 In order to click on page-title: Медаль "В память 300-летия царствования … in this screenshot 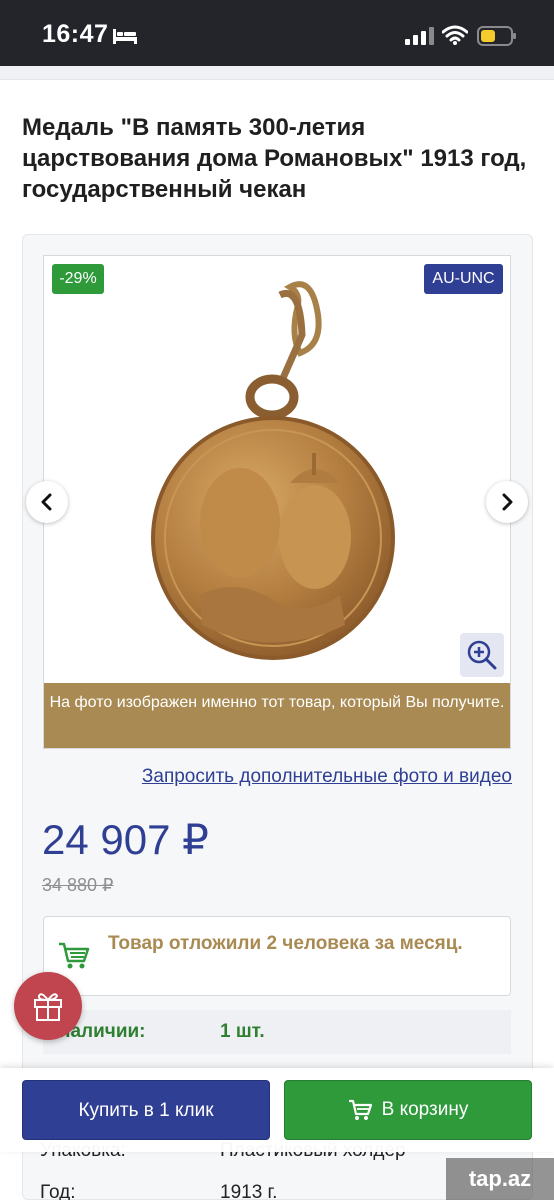, I will do `click(274, 158)`.